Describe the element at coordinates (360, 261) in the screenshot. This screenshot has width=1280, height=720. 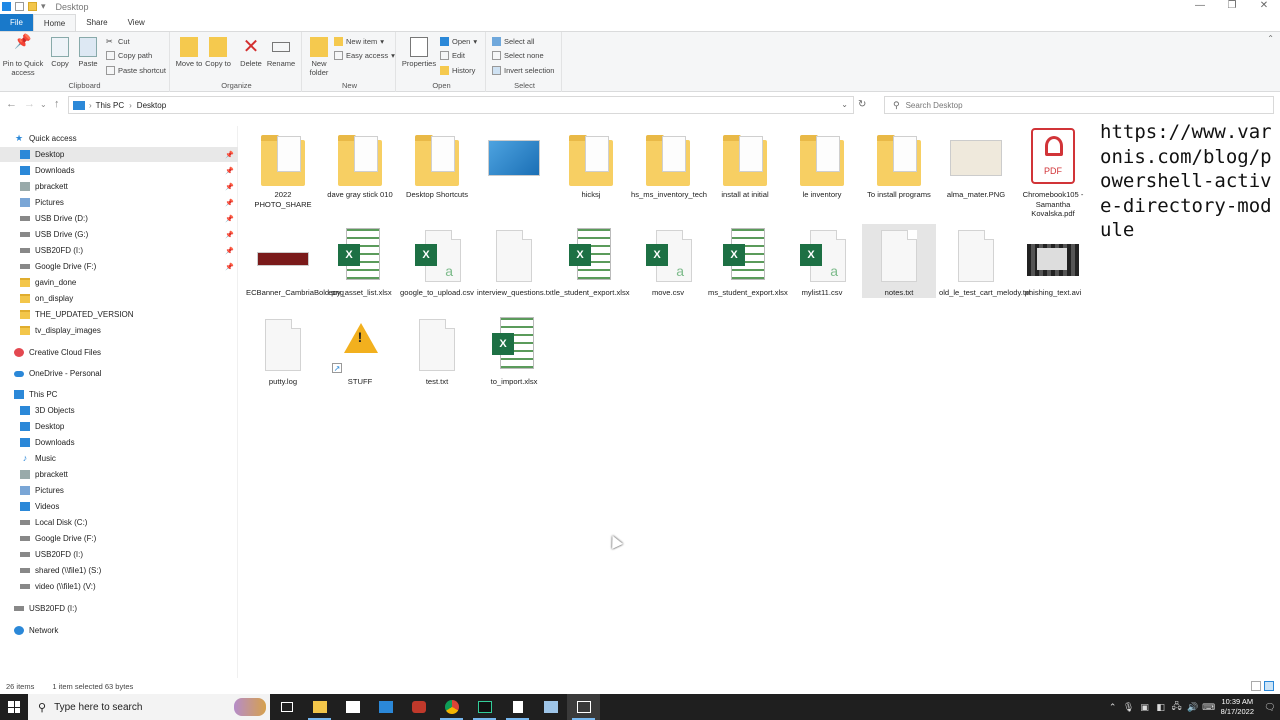
I see `file-item: Xeoy_asset_list.xlsx` at that location.